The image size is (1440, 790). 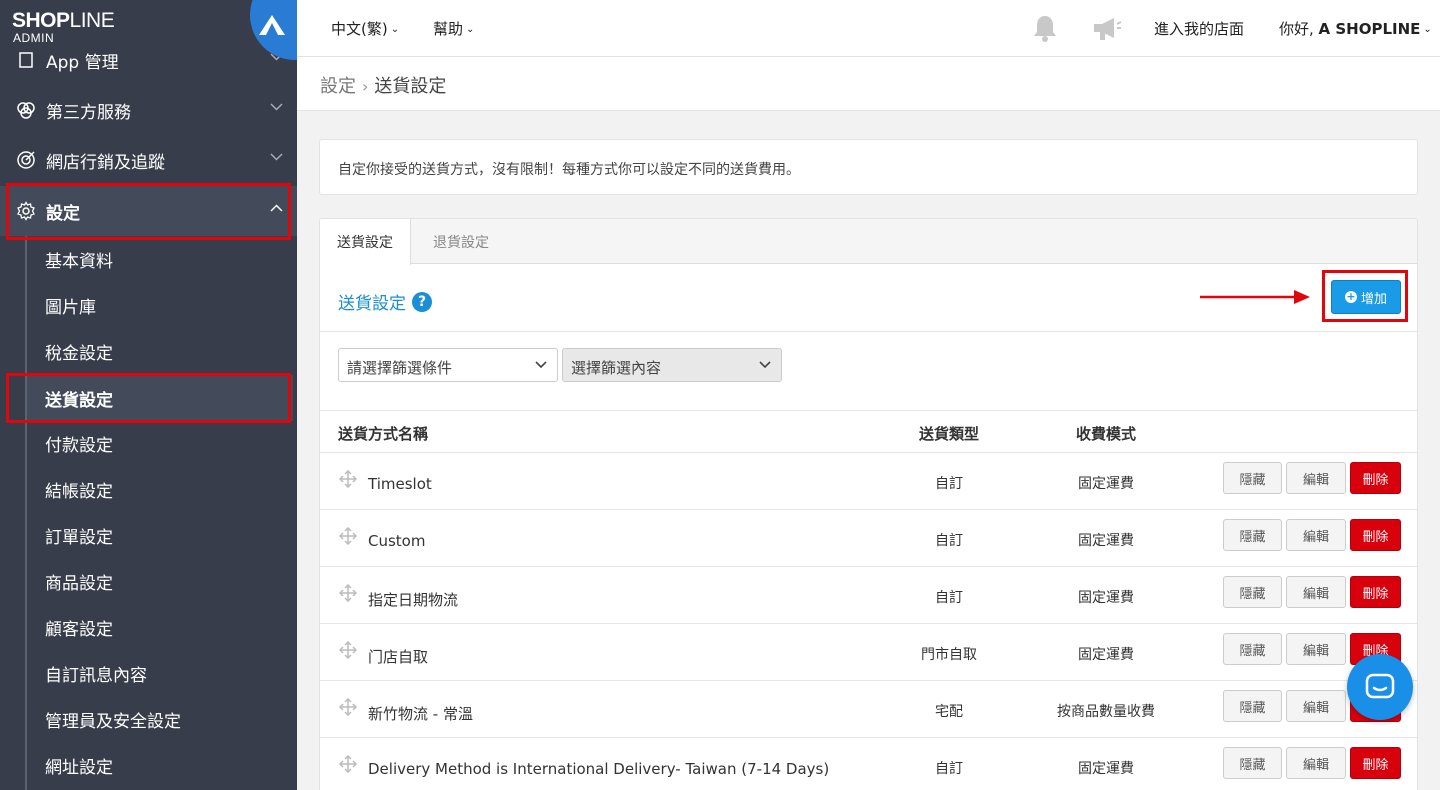 What do you see at coordinates (868, 84) in the screenshot?
I see `breadcrumb: 設定 › 送貨設定` at bounding box center [868, 84].